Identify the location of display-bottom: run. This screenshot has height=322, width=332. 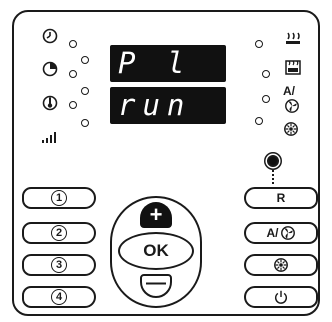
(168, 105).